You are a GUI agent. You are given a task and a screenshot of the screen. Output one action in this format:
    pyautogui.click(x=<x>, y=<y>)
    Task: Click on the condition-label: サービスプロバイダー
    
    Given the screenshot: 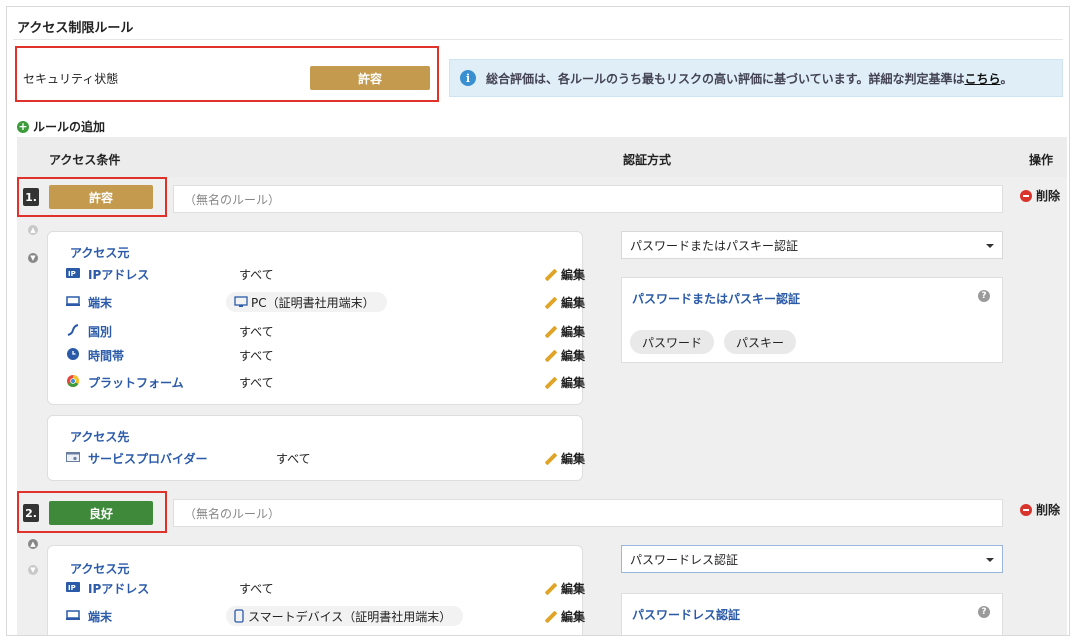 What is the action you would take?
    pyautogui.click(x=148, y=458)
    